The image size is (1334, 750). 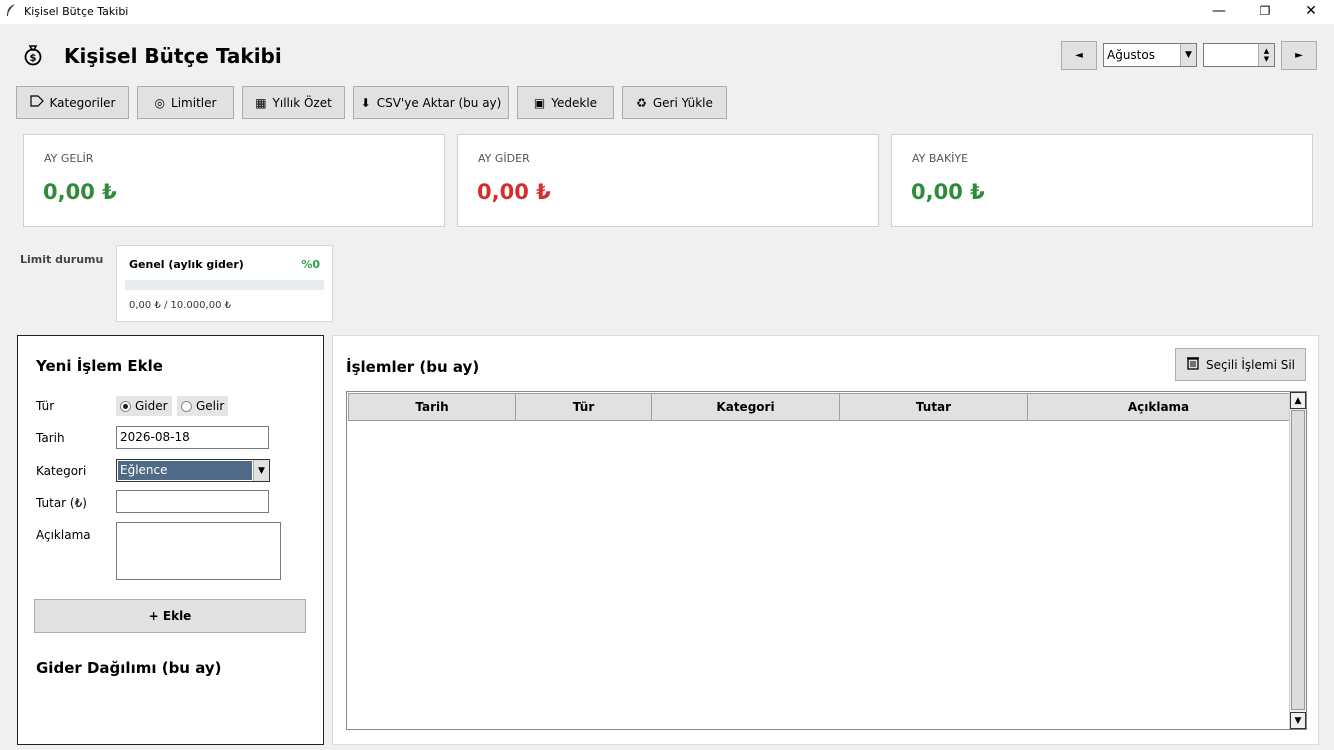 What do you see at coordinates (99, 366) in the screenshot?
I see `new-transaction-title: Yeni İşlem Ekle` at bounding box center [99, 366].